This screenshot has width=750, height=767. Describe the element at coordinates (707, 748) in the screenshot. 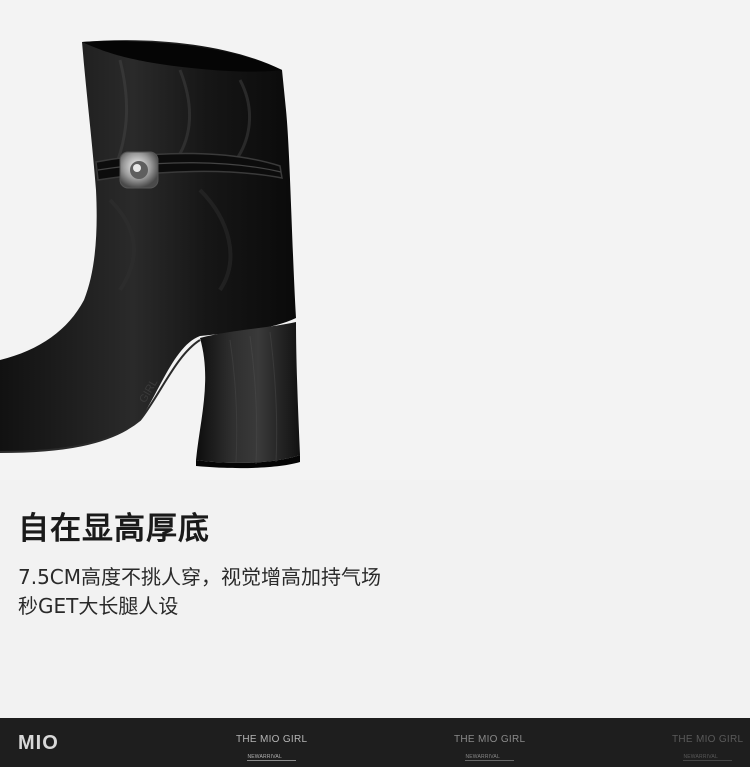

I see `watermark-3: THE MIO GIRL NEWARRIVAL` at that location.